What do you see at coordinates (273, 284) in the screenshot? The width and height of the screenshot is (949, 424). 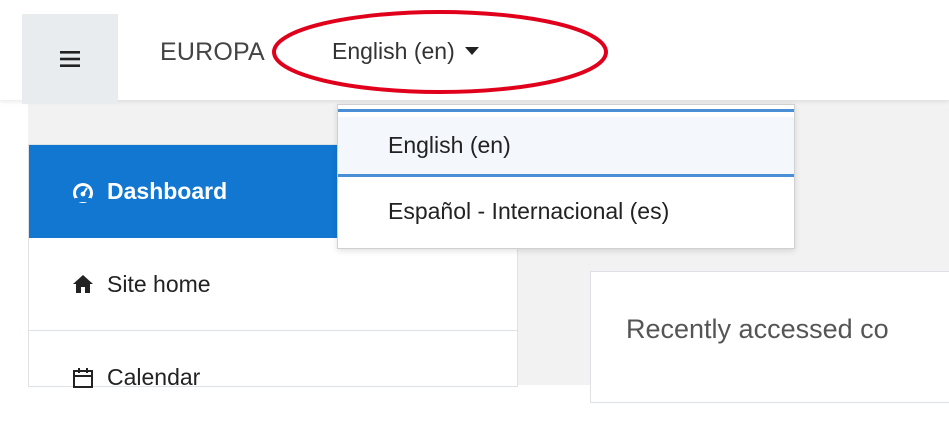 I see `drawer-item-site-home: Site home` at bounding box center [273, 284].